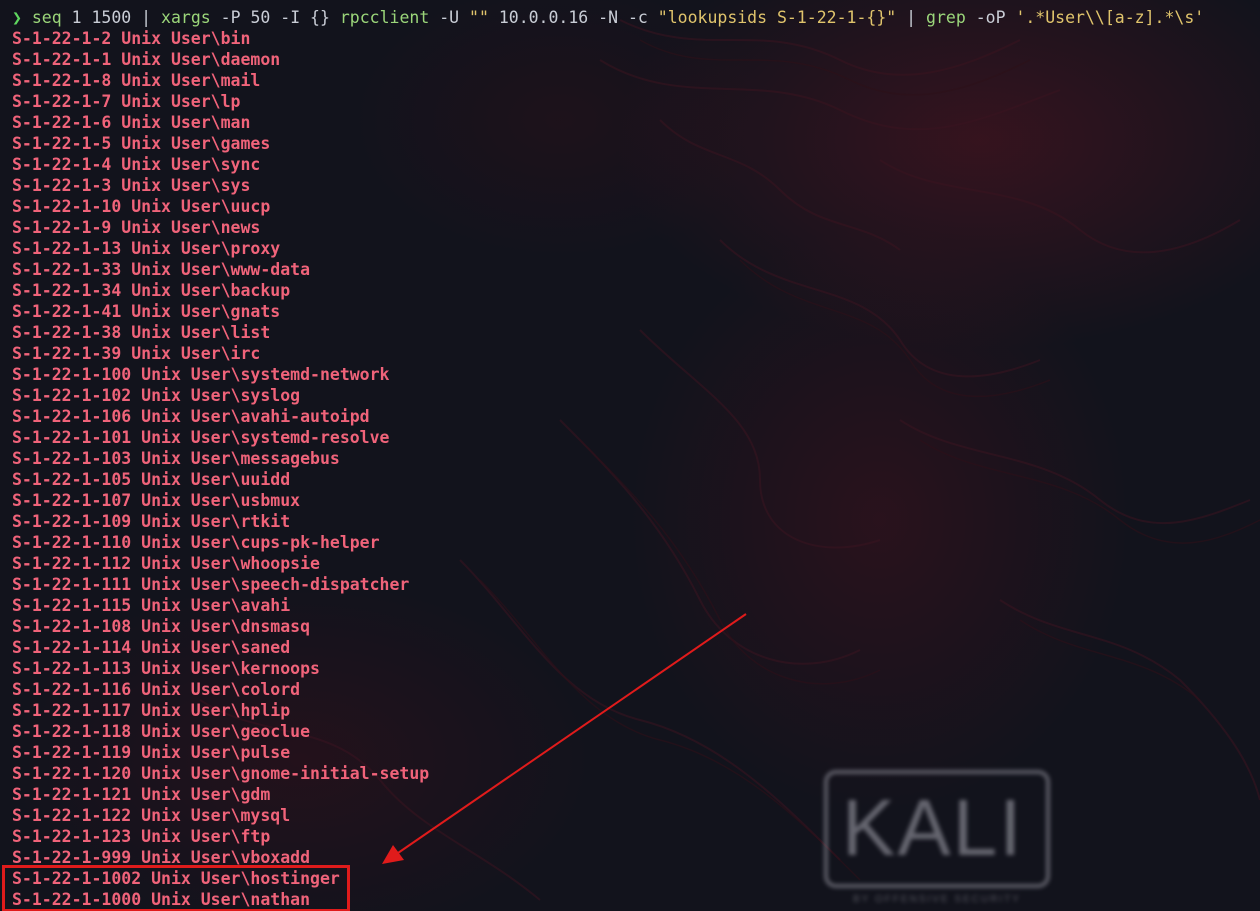 The height and width of the screenshot is (911, 1260). Describe the element at coordinates (384, 17) in the screenshot. I see `cmd-rpcclient: rpcclient` at that location.